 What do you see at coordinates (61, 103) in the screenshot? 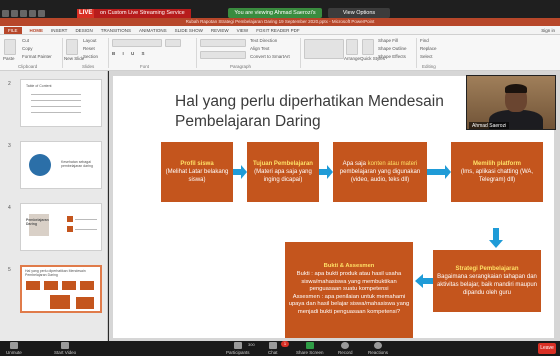
I see `slide-thumbnail-2: Table of Content` at bounding box center [61, 103].